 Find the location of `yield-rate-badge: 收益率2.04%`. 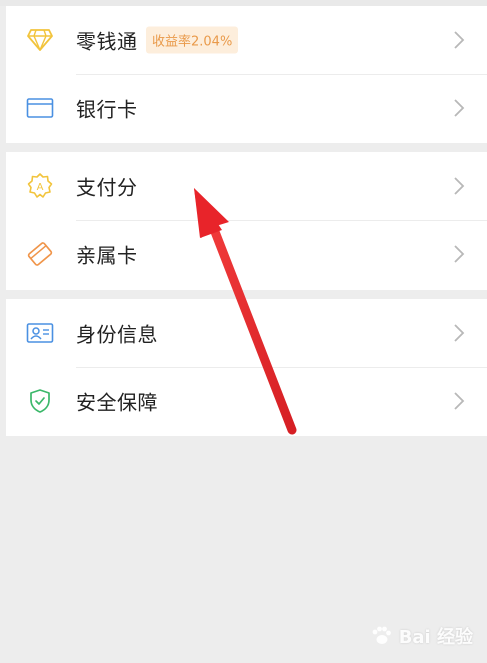

yield-rate-badge: 收益率2.04% is located at coordinates (192, 40).